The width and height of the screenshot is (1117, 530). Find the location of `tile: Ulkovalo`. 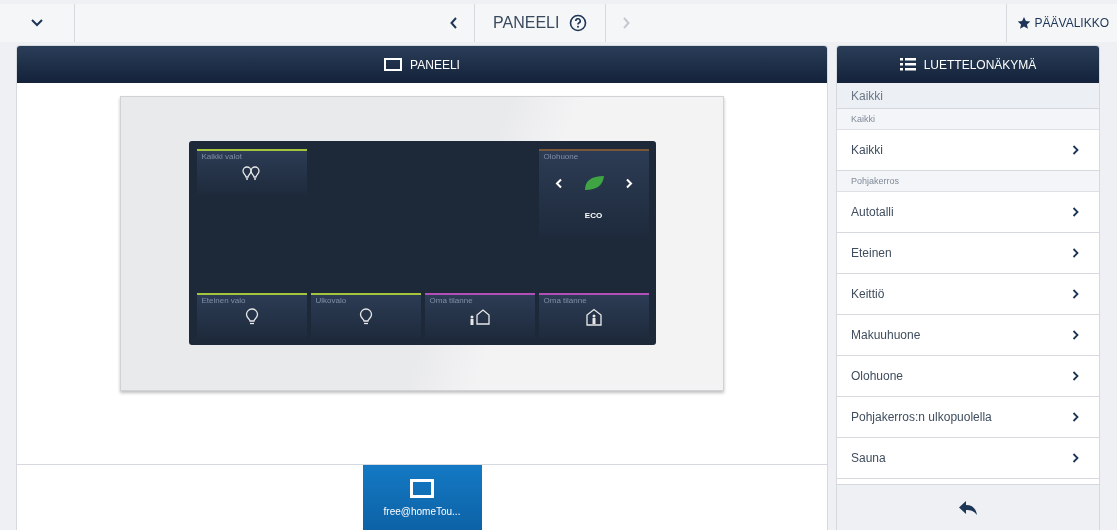

tile: Ulkovalo is located at coordinates (365, 316).